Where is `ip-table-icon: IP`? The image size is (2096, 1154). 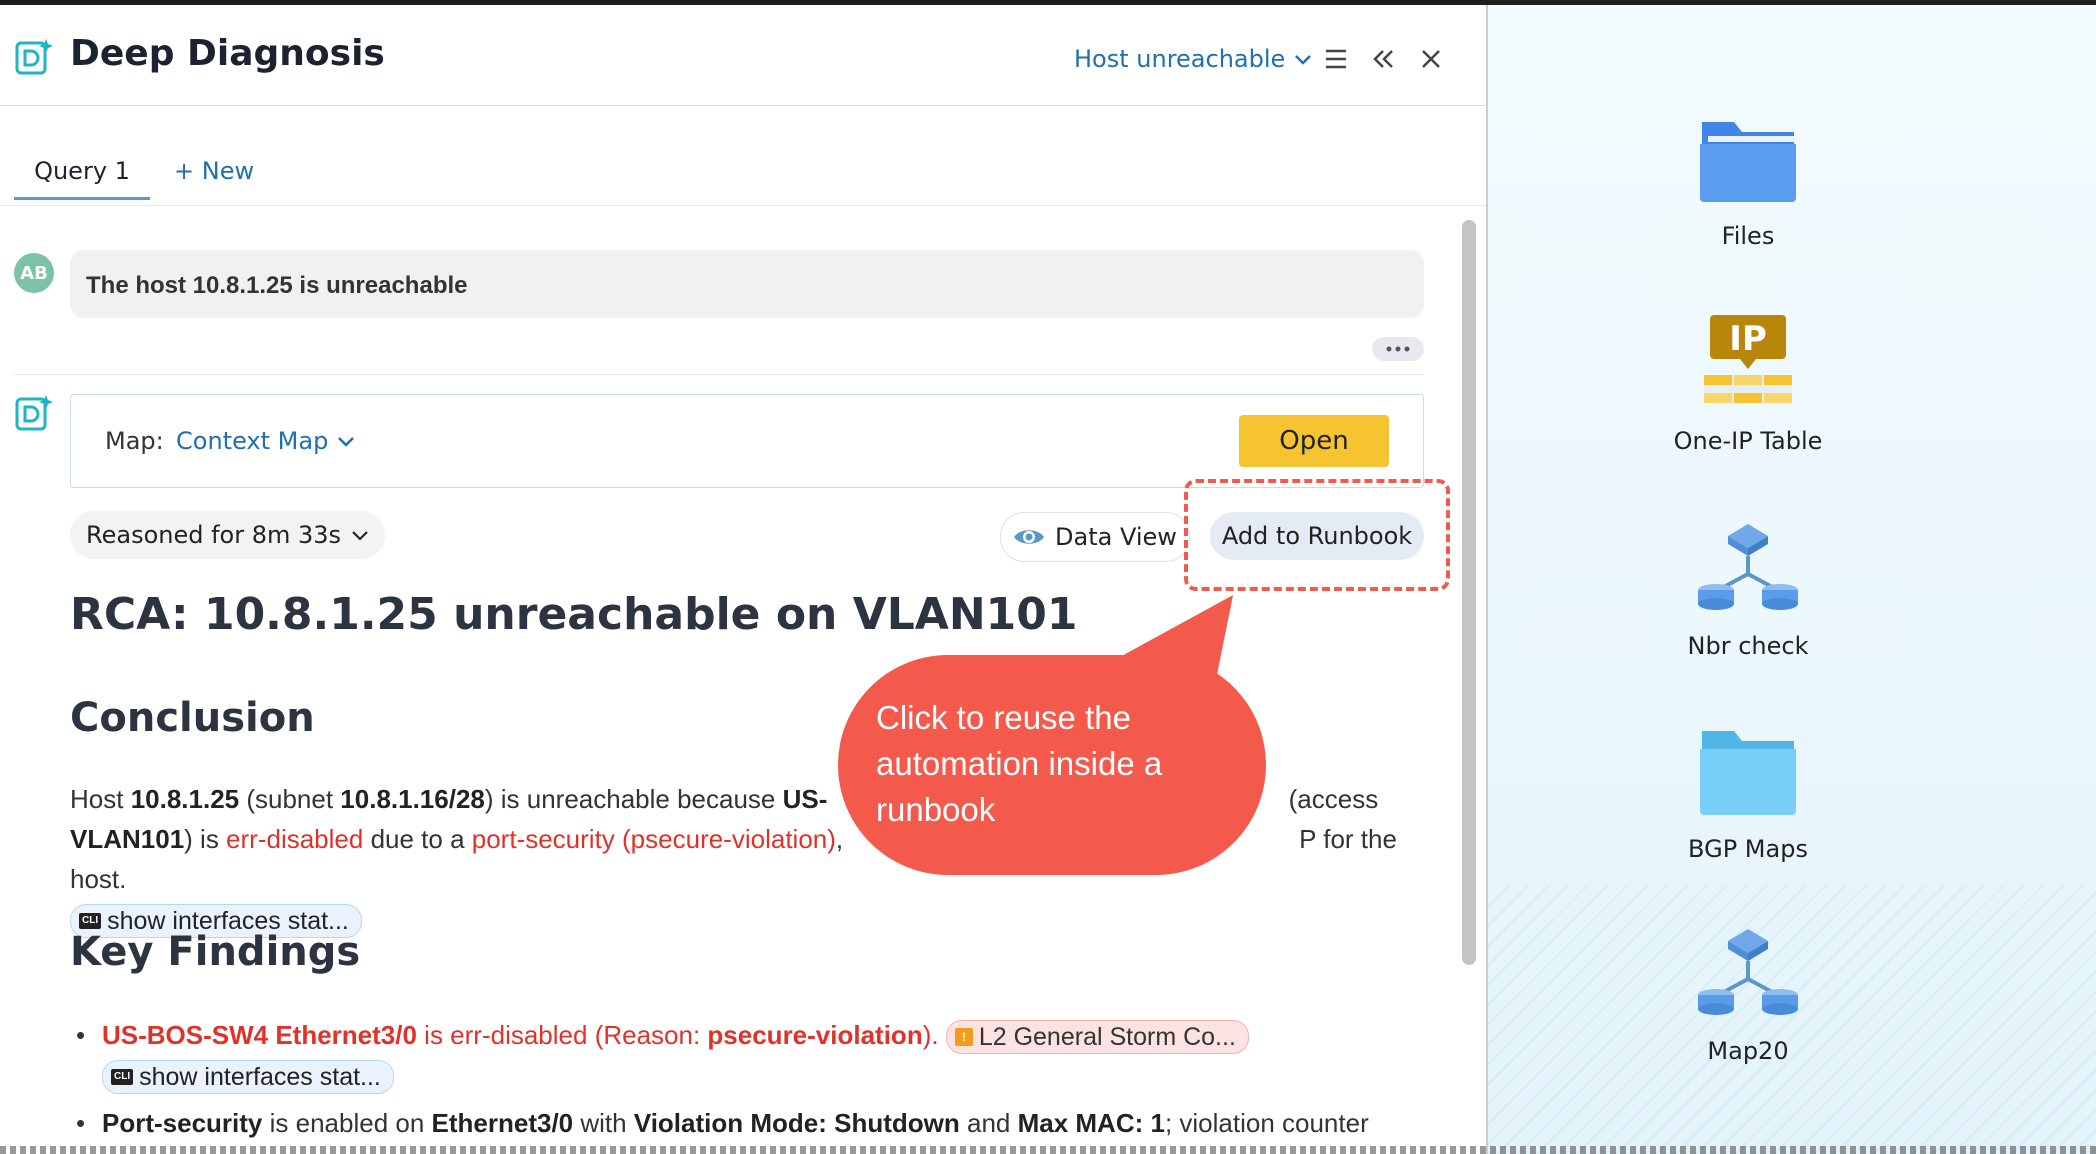 ip-table-icon: IP is located at coordinates (1748, 359).